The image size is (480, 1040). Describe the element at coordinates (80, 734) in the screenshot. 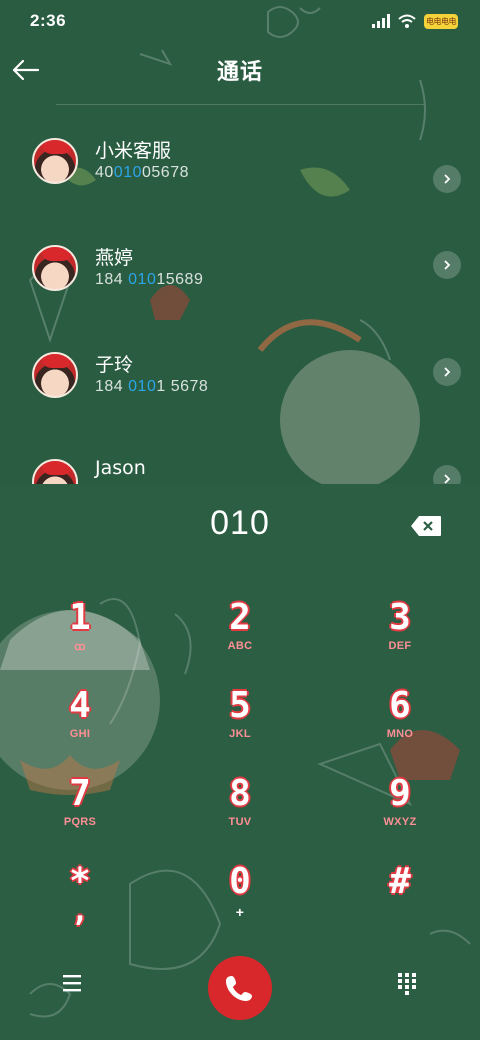

I see `key-letters: GHI` at that location.